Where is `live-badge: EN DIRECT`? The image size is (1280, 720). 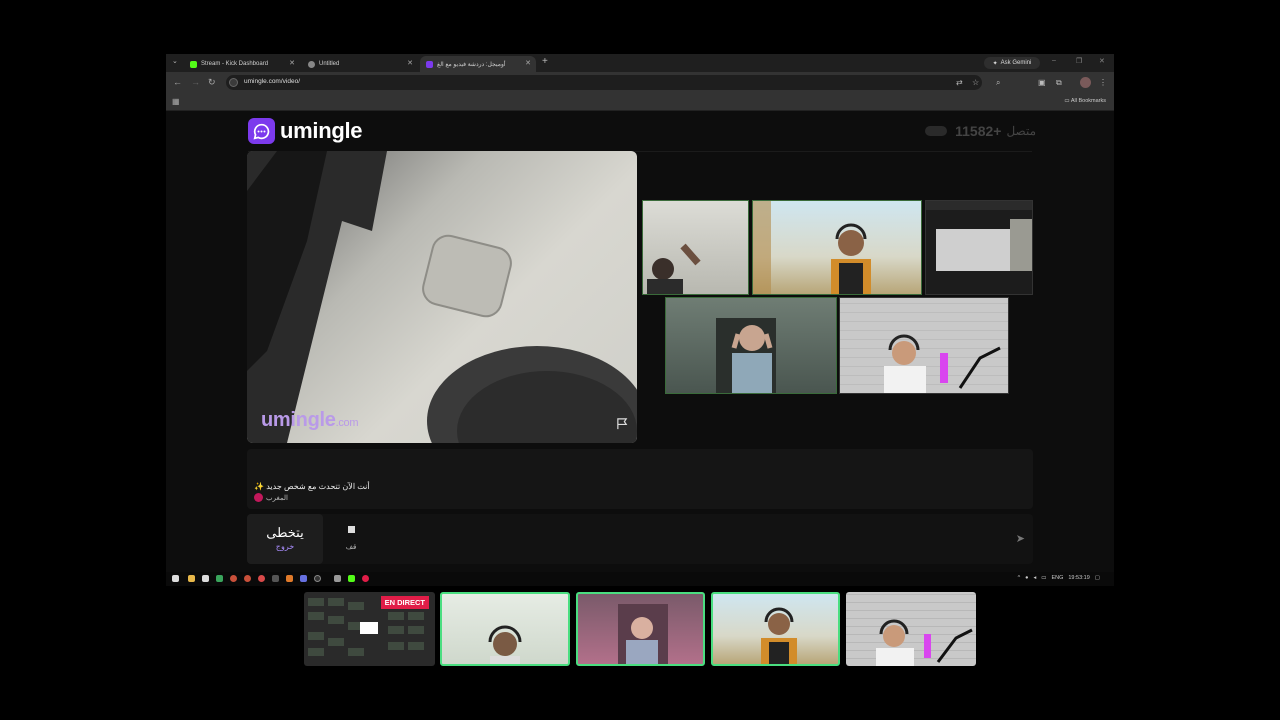
live-badge: EN DIRECT is located at coordinates (404, 602).